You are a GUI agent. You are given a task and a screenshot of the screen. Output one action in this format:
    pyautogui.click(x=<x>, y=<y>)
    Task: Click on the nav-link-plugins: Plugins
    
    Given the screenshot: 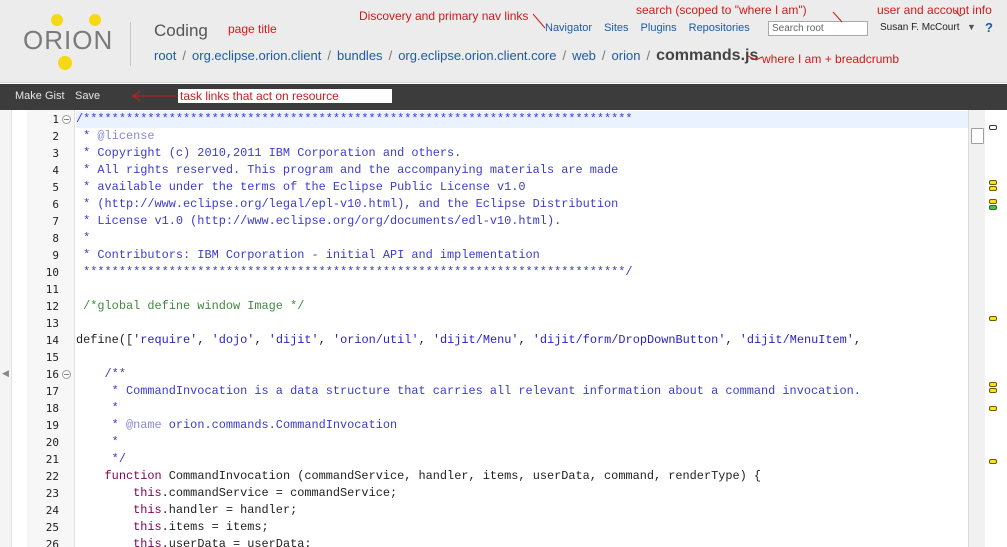 What is the action you would take?
    pyautogui.click(x=659, y=28)
    